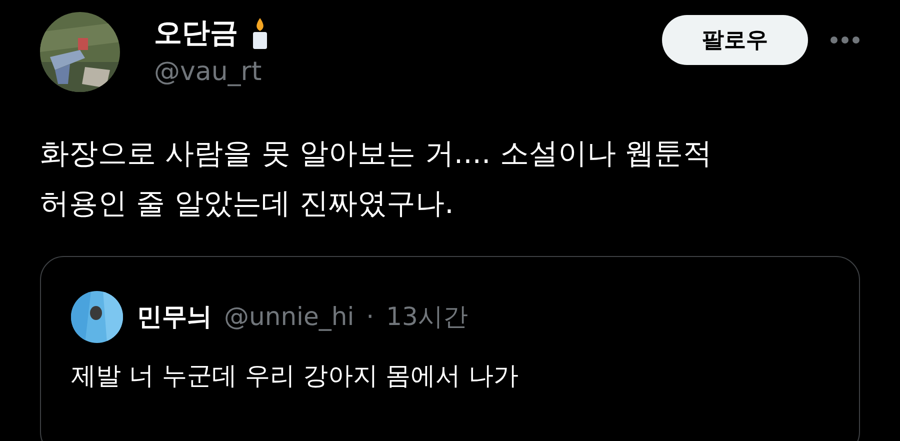  Describe the element at coordinates (377, 153) in the screenshot. I see `tweet-text: 화장으로 사람을 못 알아보는 거.... 소설이나 웹툰적` at that location.